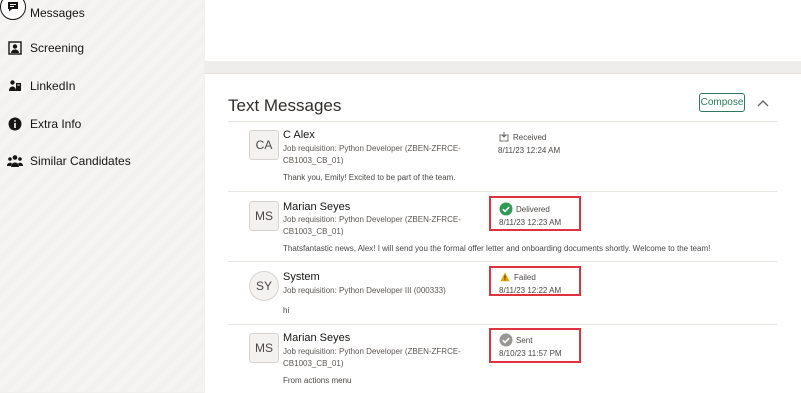  I want to click on message-status: Received 8/11/23 12:24 AM, so click(529, 143).